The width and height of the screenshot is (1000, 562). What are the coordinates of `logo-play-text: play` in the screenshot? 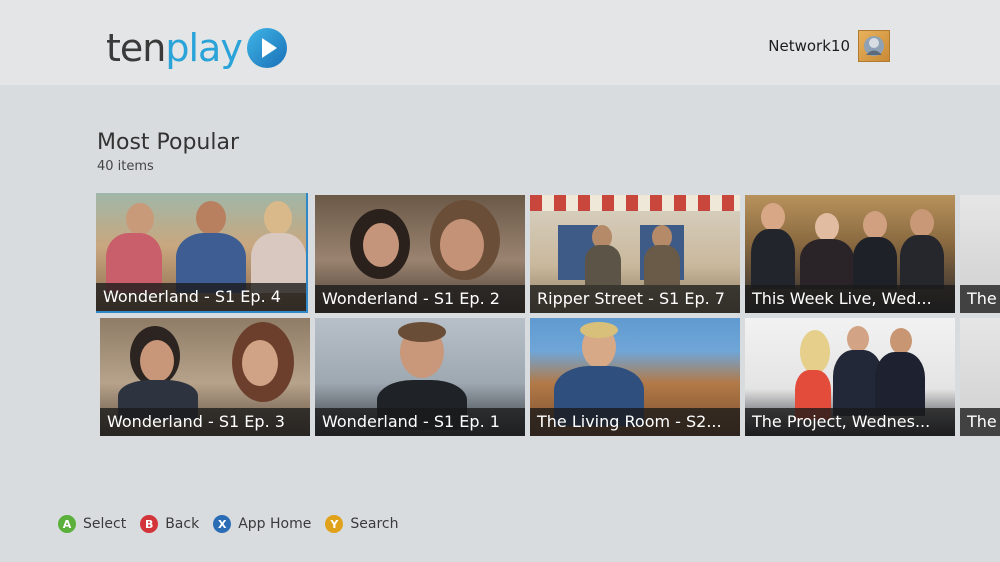 It's located at (203, 48).